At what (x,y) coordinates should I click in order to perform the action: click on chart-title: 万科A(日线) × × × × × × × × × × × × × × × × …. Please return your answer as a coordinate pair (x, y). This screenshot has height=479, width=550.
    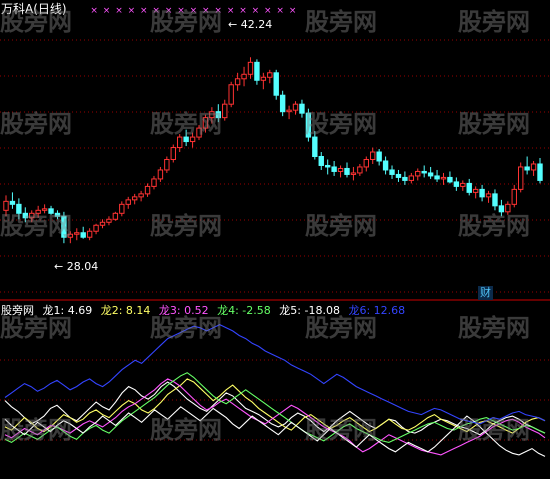
    Looking at the image, I should click on (149, 8).